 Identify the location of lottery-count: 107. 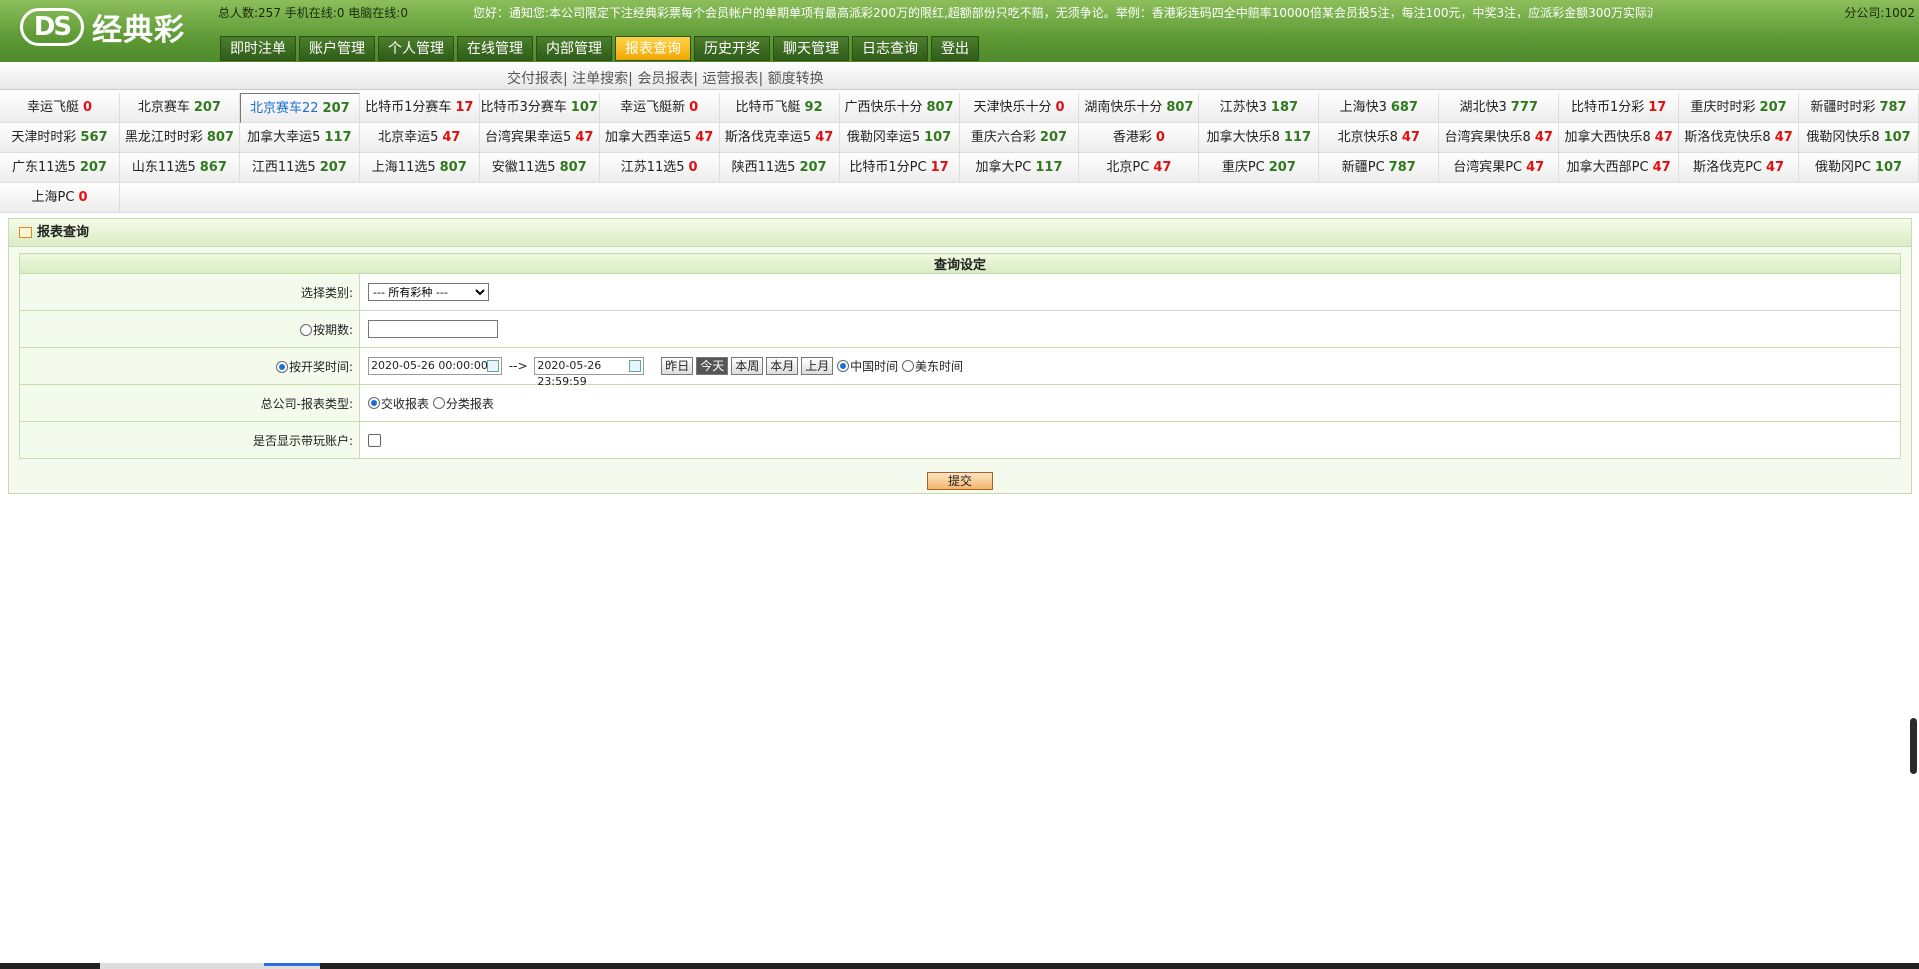
(1888, 167).